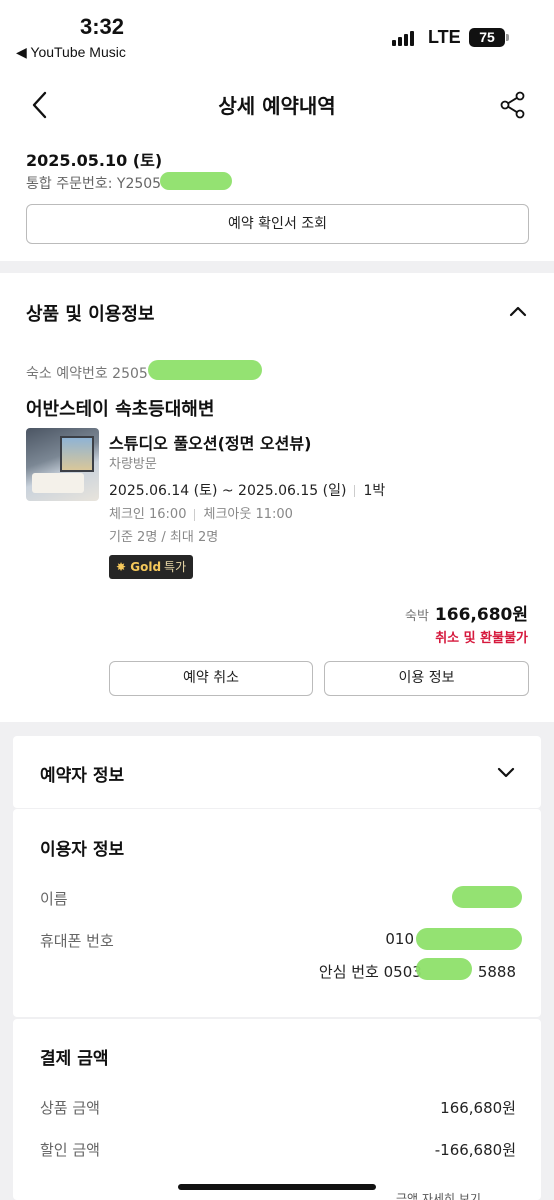 This screenshot has height=1200, width=554. Describe the element at coordinates (399, 939) in the screenshot. I see `phone-value: 010` at that location.